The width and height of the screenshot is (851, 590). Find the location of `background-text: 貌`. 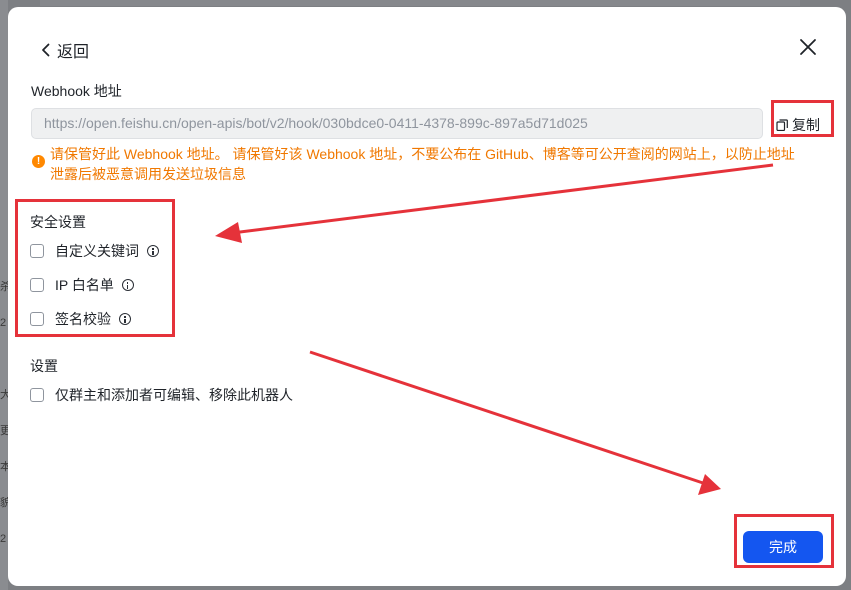

background-text: 貌 is located at coordinates (4, 503).